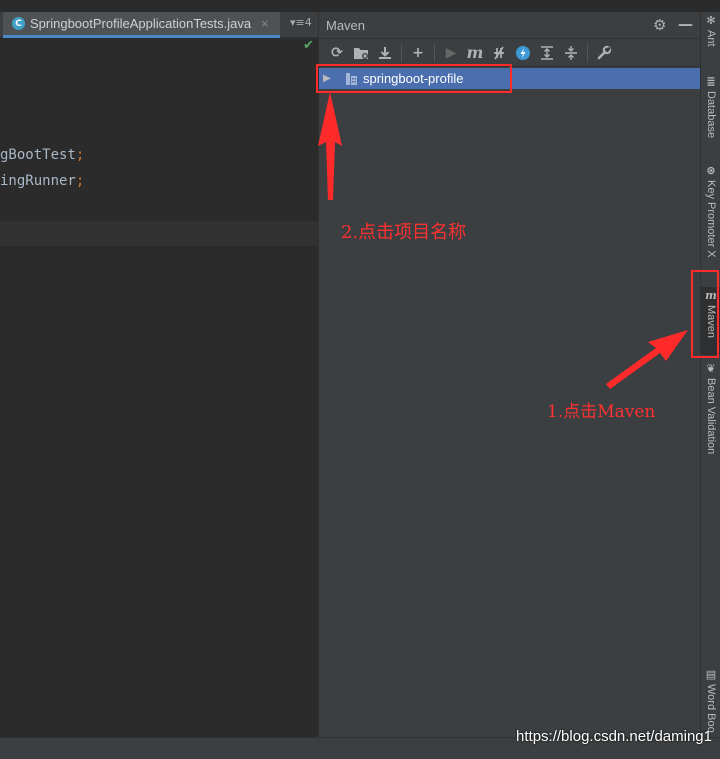 The height and width of the screenshot is (759, 720). What do you see at coordinates (418, 53) in the screenshot?
I see `plus-icon: +` at bounding box center [418, 53].